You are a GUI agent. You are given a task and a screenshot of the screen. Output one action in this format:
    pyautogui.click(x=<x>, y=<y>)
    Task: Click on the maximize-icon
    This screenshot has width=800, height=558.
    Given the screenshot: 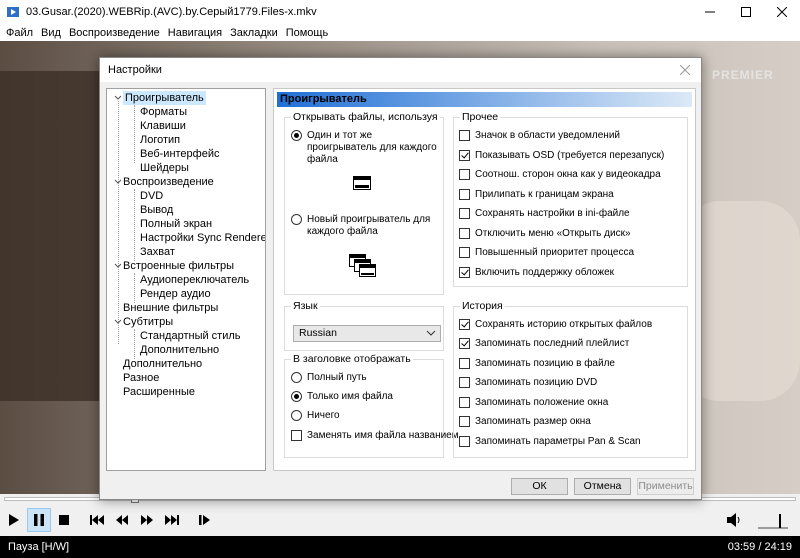 What is the action you would take?
    pyautogui.click(x=746, y=12)
    